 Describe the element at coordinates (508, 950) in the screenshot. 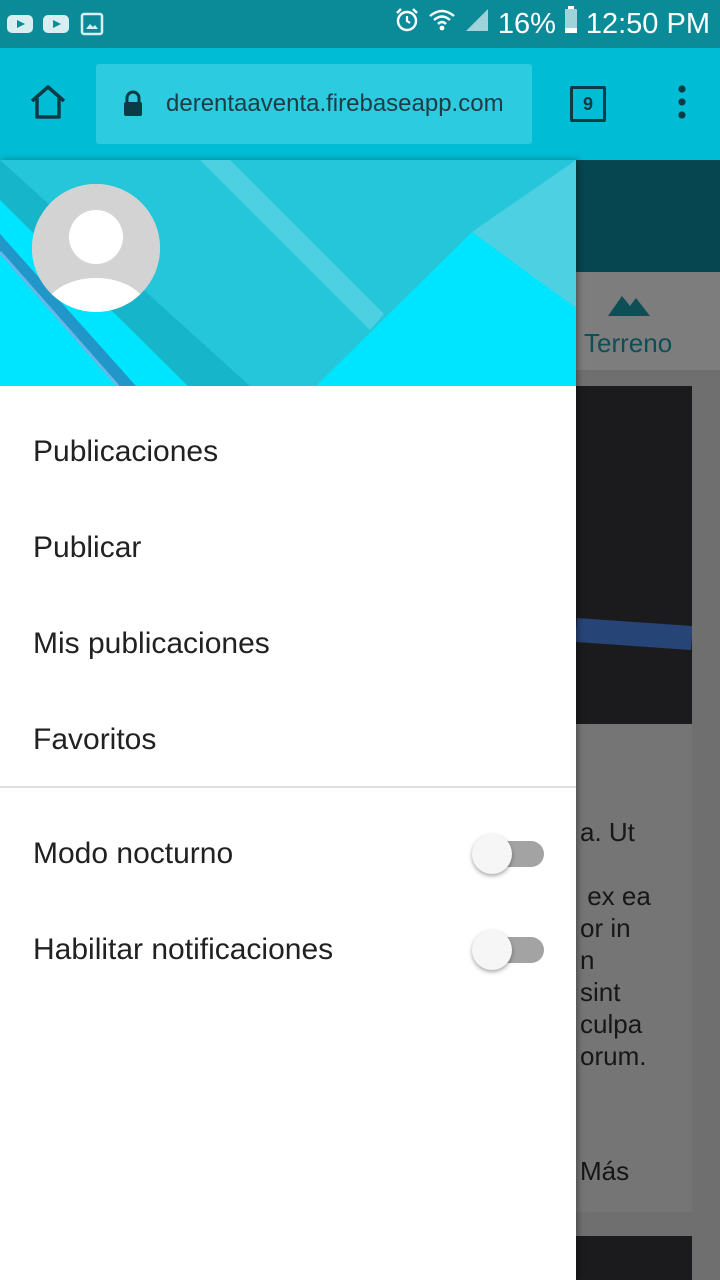

I see `notifications-toggle` at that location.